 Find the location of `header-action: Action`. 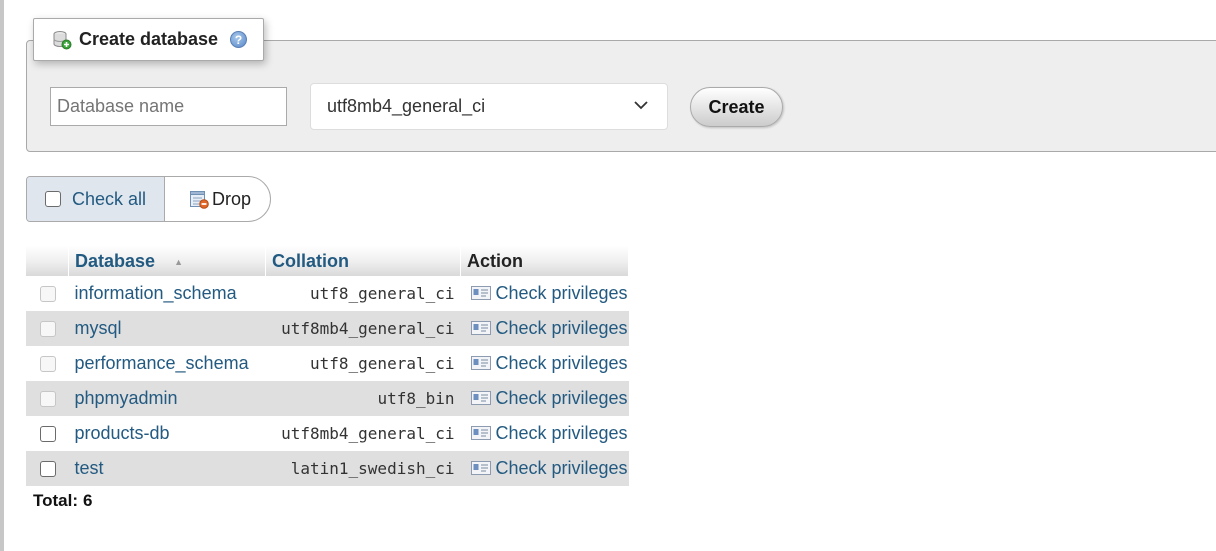

header-action: Action is located at coordinates (544, 261).